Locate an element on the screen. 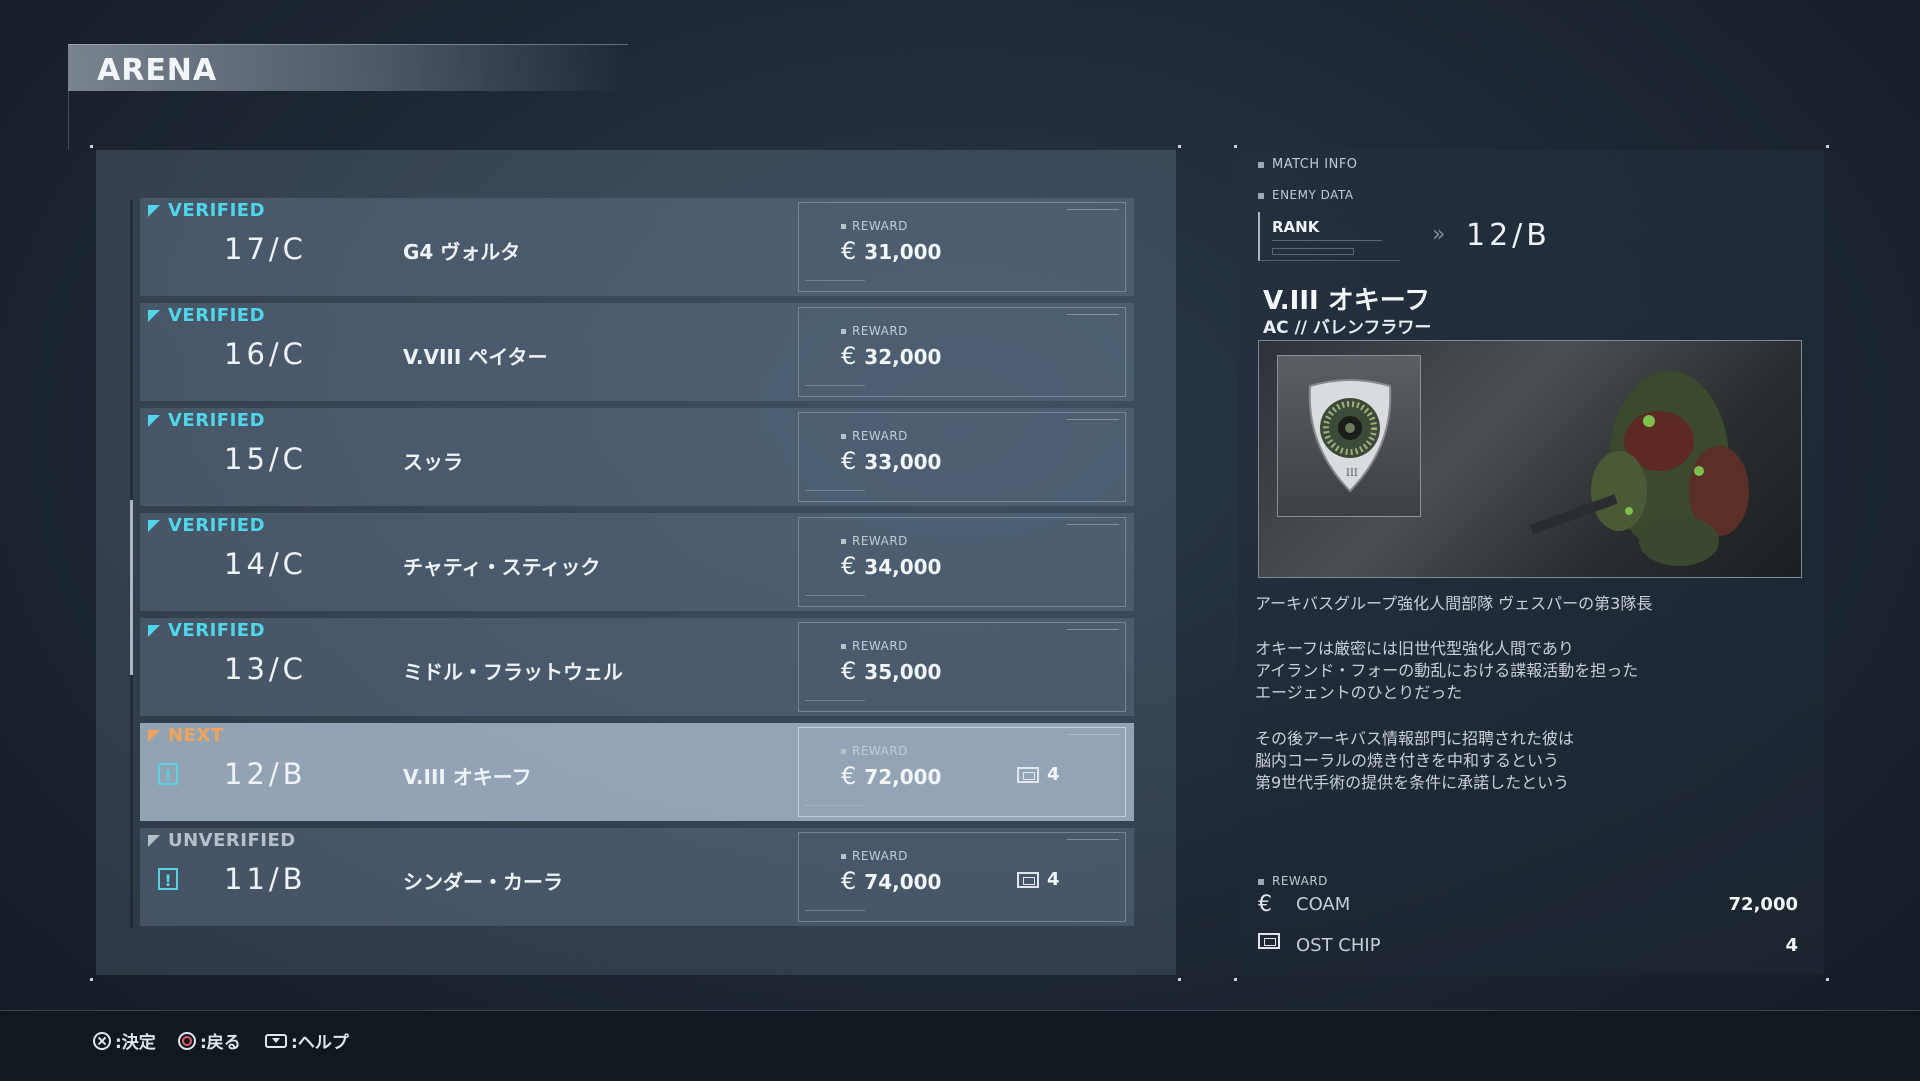  reward-amount: 72,000 is located at coordinates (903, 777).